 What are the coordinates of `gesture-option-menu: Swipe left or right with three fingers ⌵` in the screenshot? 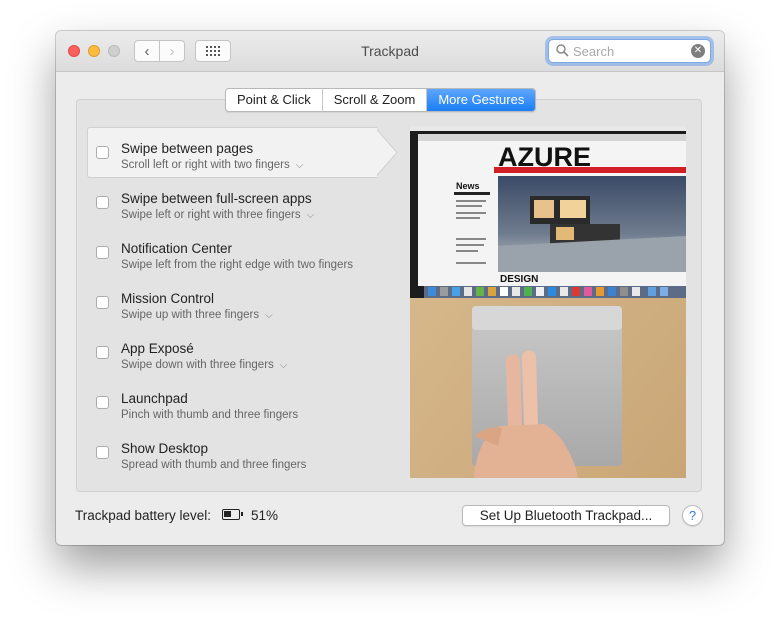 It's located at (217, 215).